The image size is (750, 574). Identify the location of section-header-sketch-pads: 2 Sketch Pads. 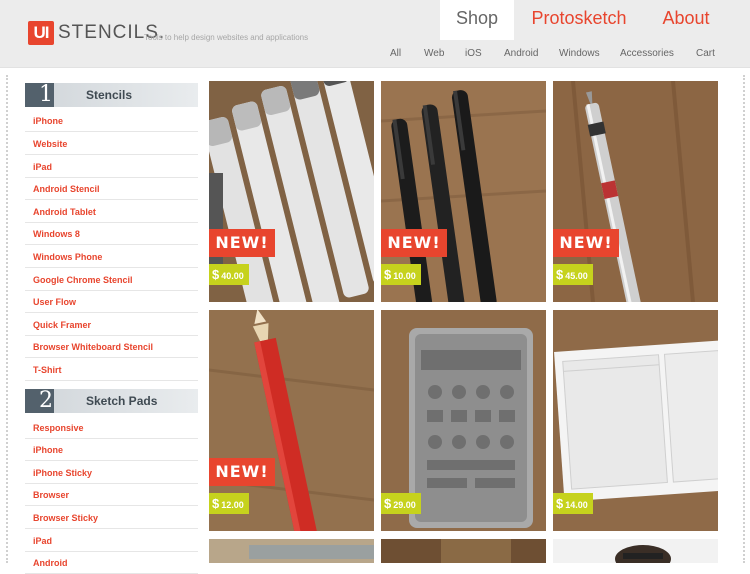
(111, 401).